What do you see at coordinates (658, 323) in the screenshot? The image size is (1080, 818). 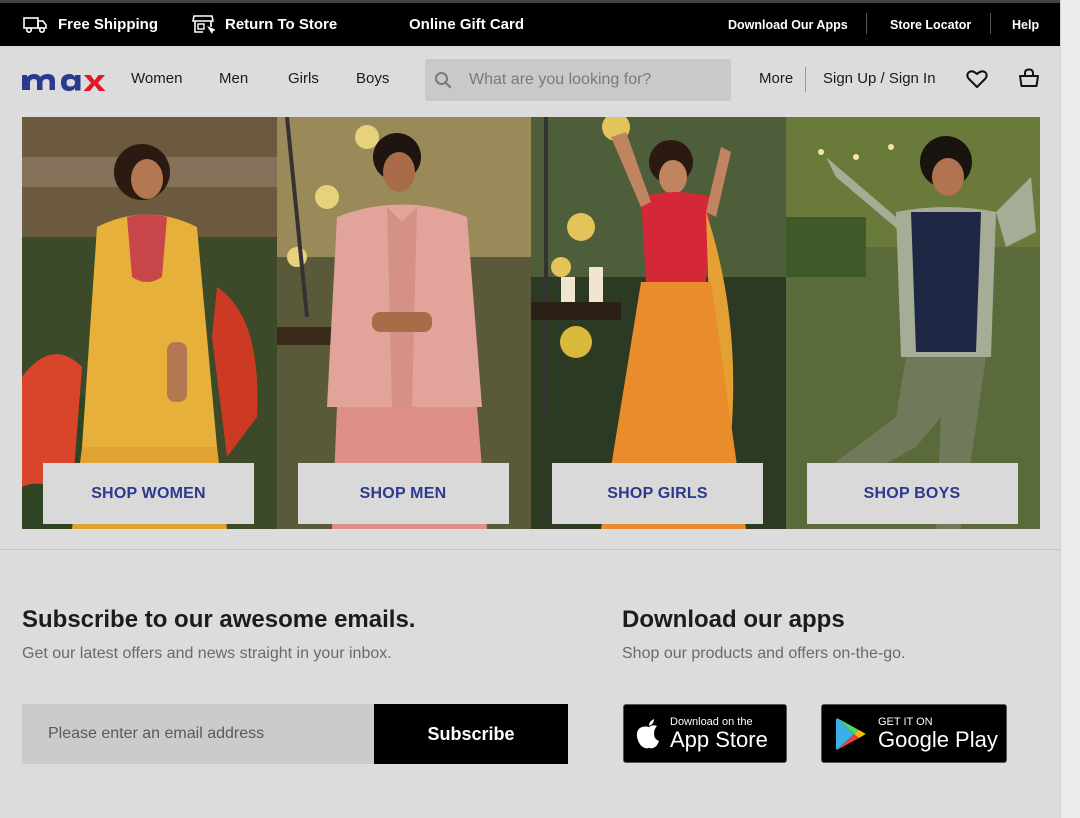 I see `banner-girls: SHOP GIRLS` at bounding box center [658, 323].